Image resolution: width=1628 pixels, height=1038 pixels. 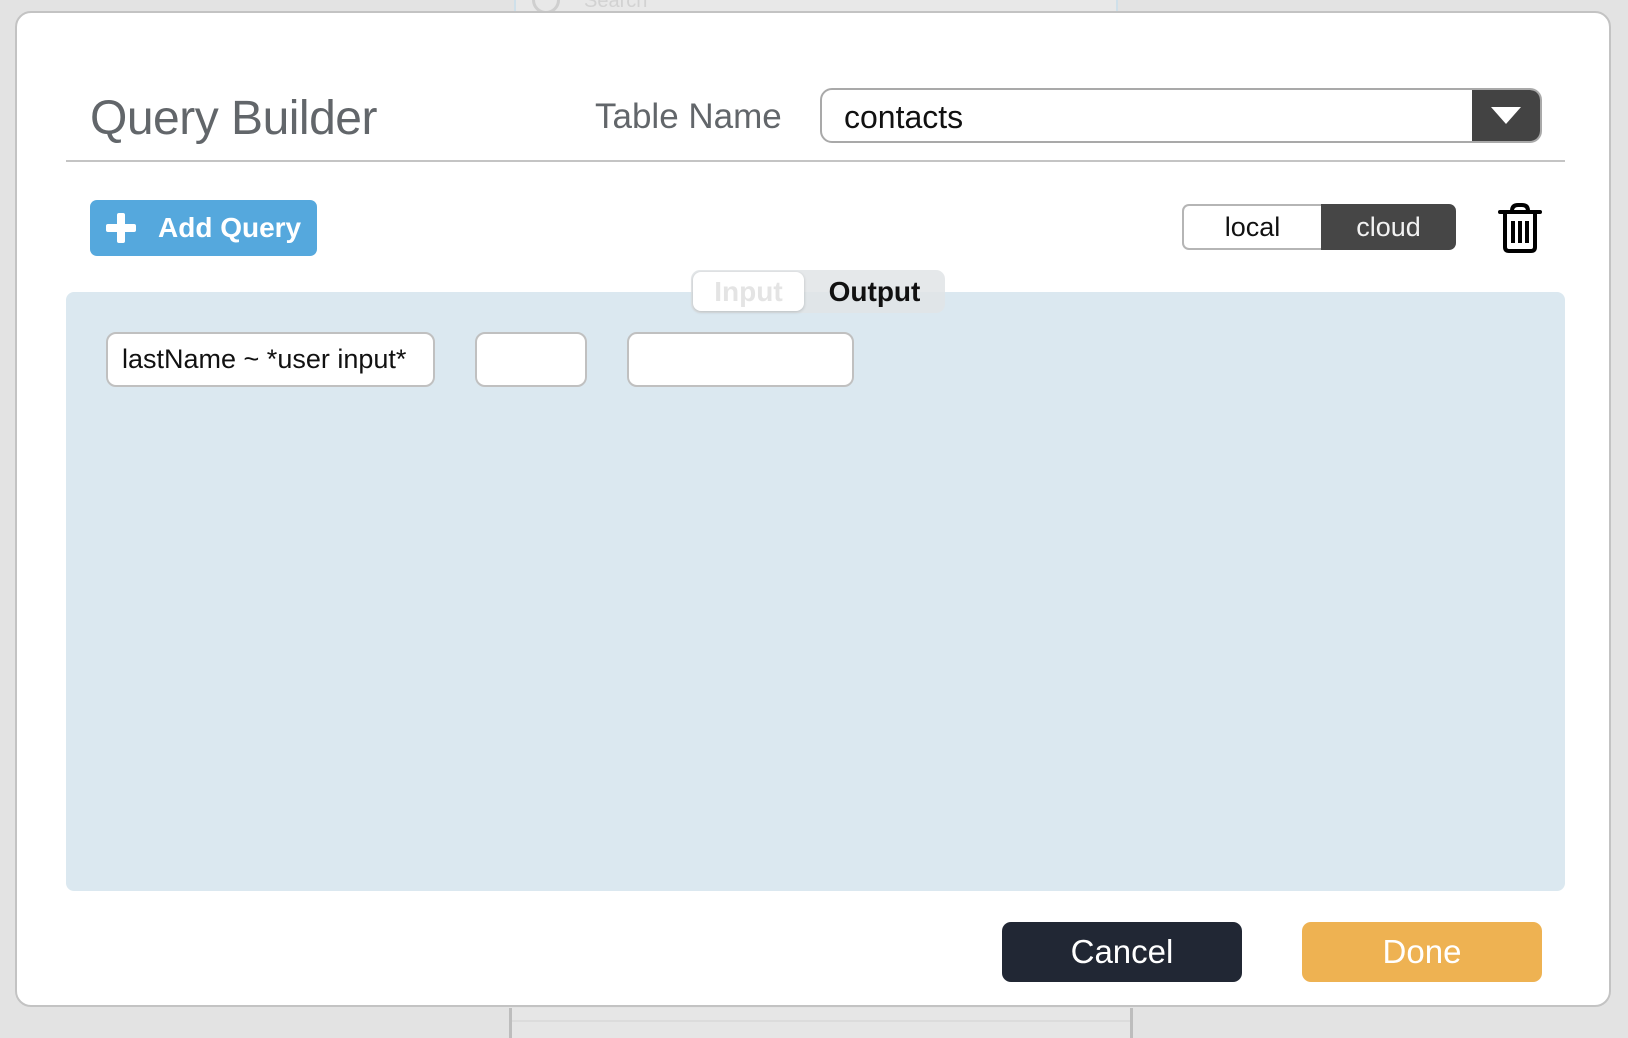 I want to click on background-column, so click(x=821, y=1023).